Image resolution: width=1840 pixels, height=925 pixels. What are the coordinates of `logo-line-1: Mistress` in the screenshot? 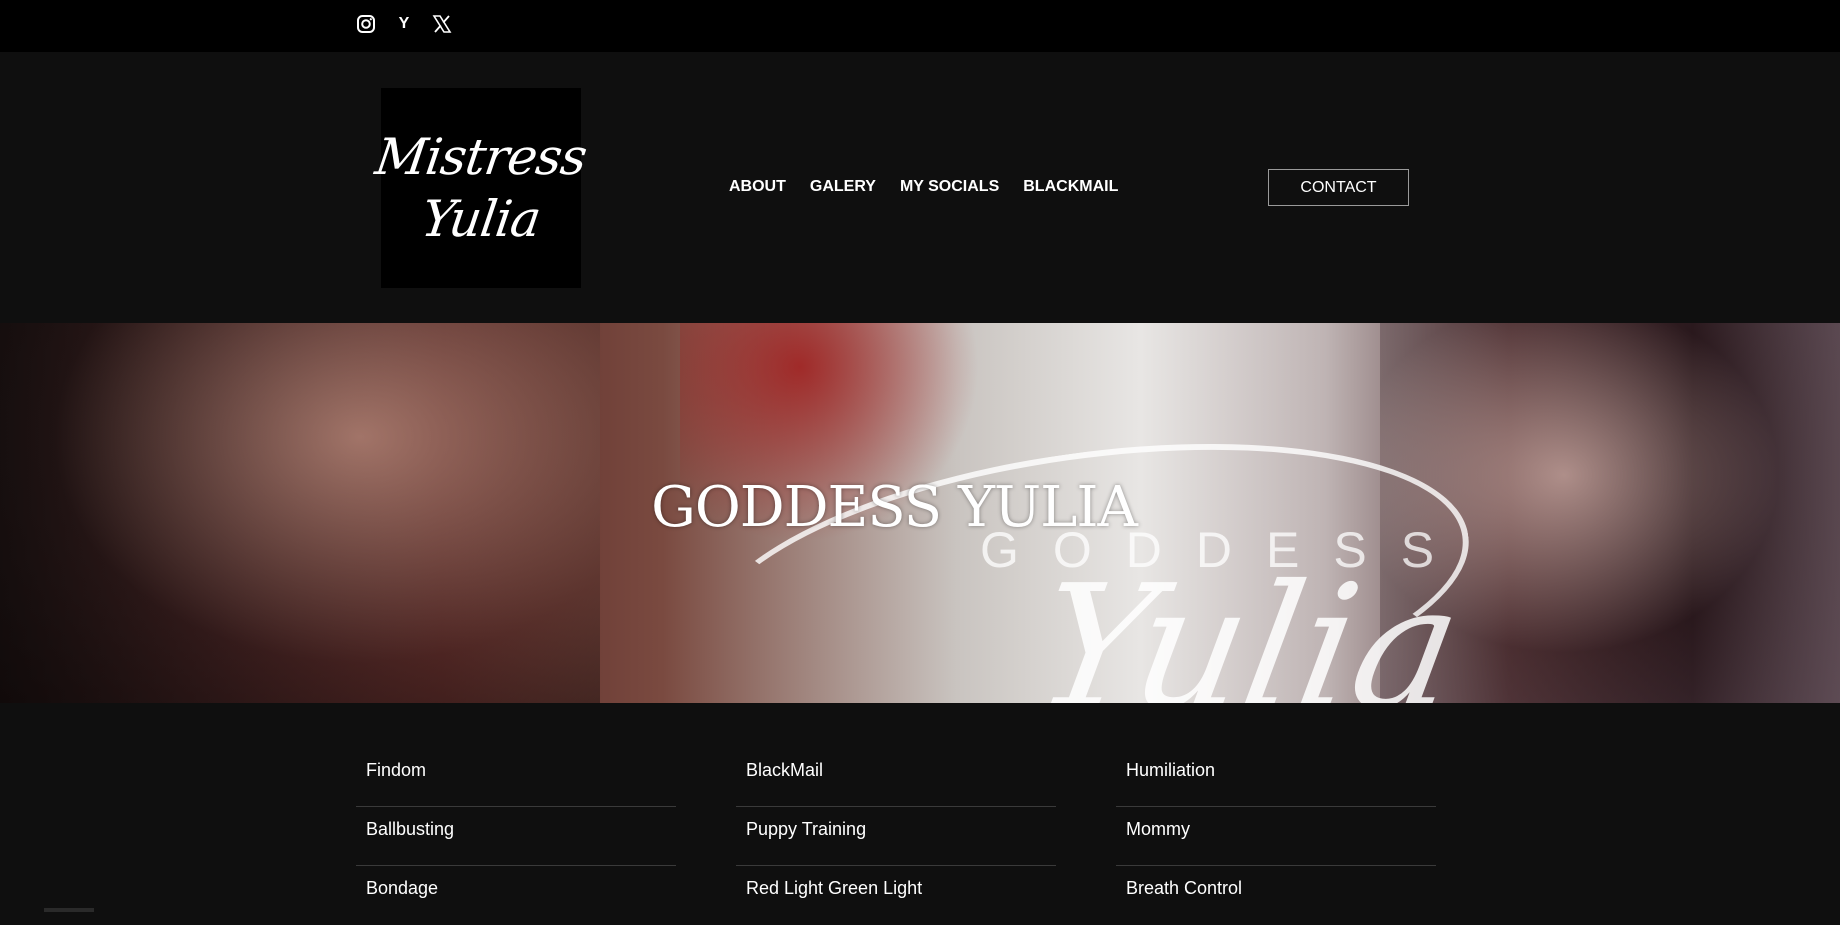 It's located at (481, 157).